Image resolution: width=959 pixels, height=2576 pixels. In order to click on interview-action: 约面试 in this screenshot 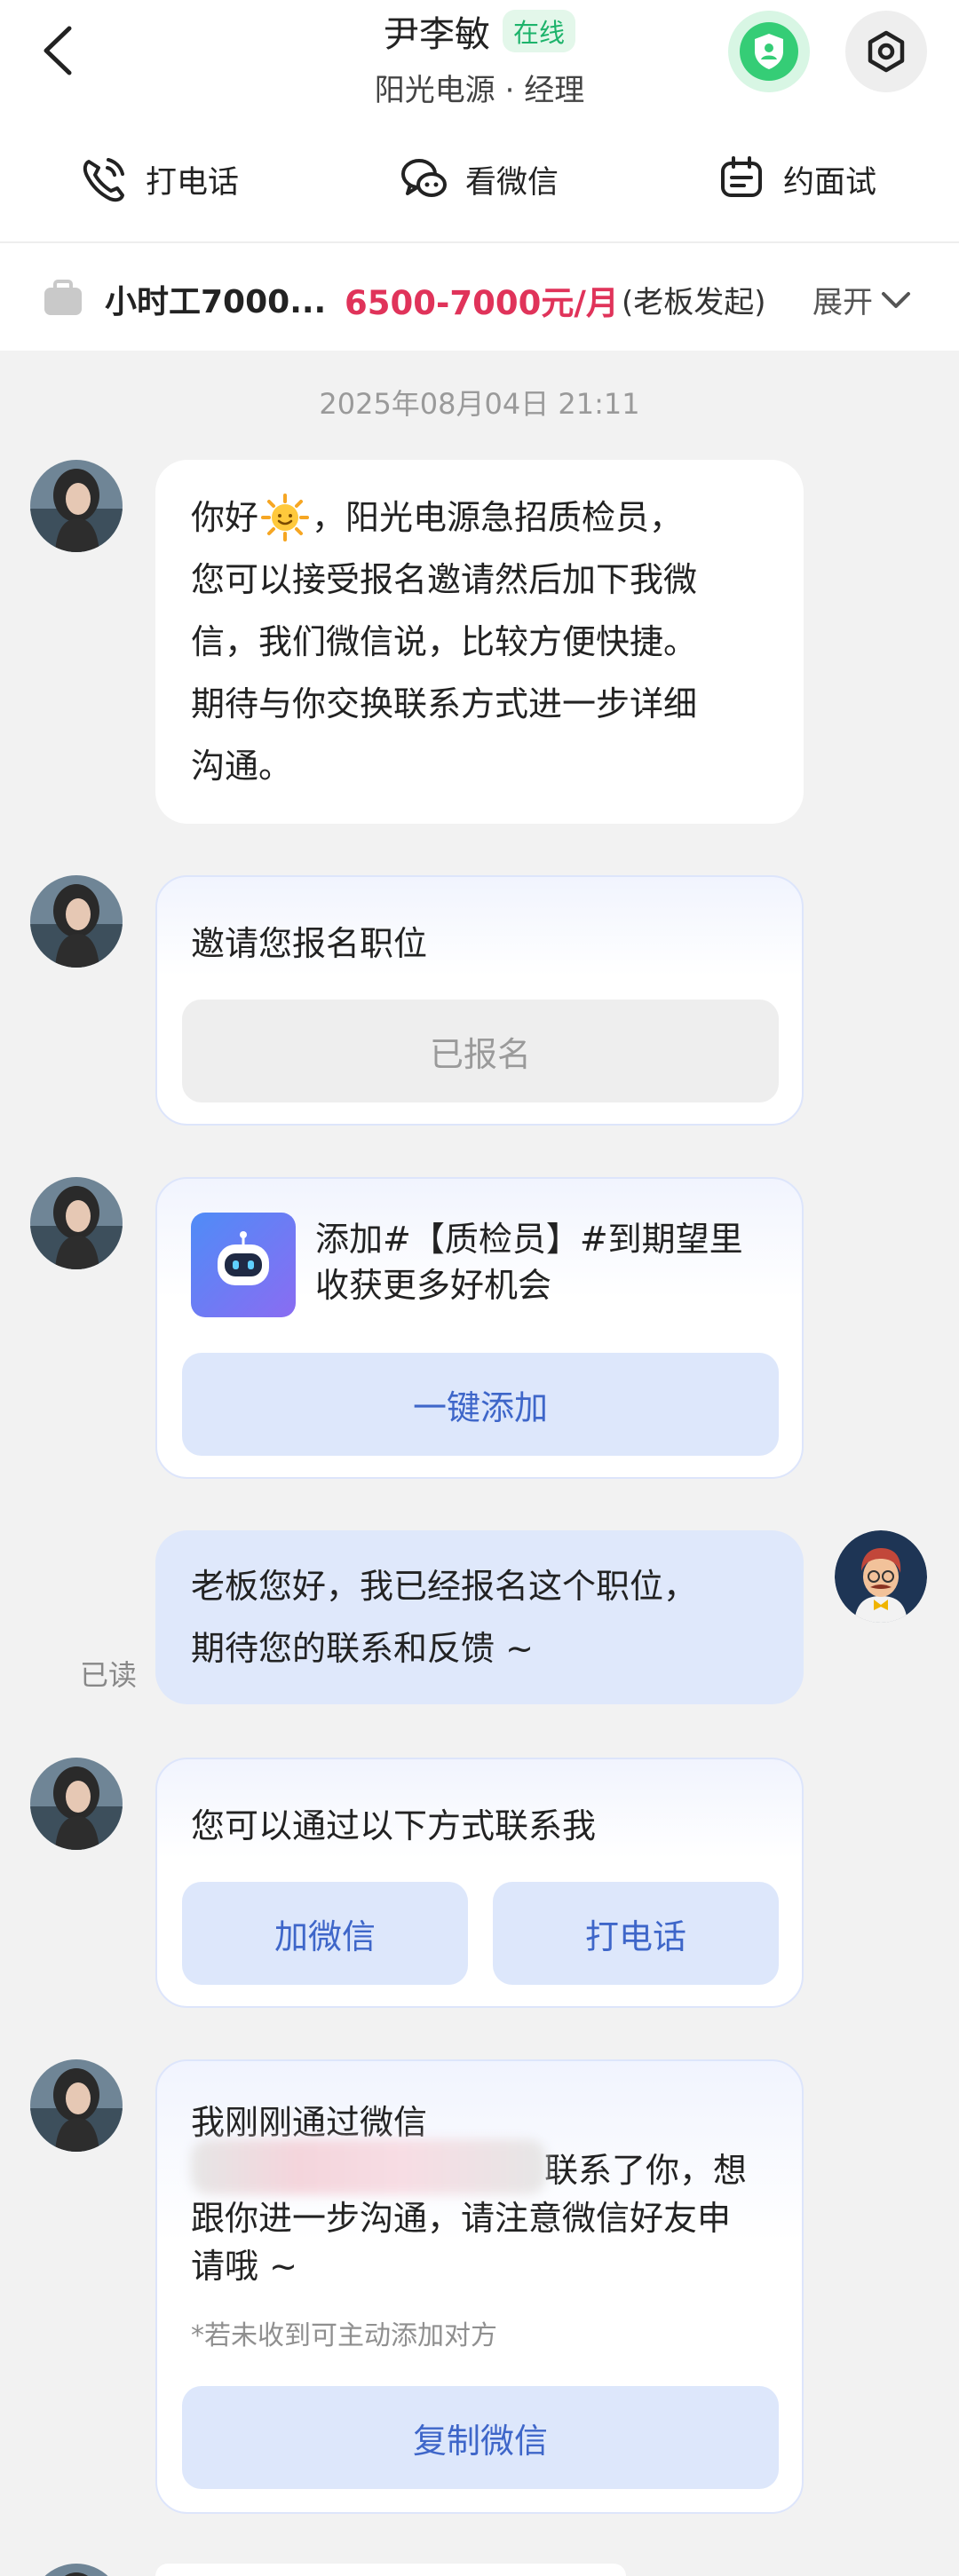, I will do `click(796, 179)`.